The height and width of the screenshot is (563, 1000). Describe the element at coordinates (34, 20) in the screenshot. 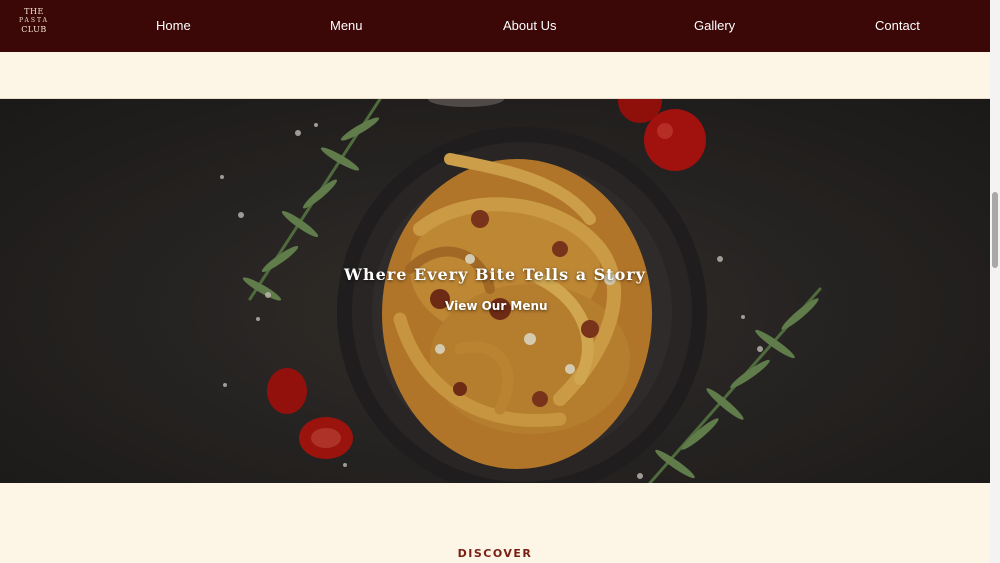

I see `logo-line-2: PASTA` at that location.